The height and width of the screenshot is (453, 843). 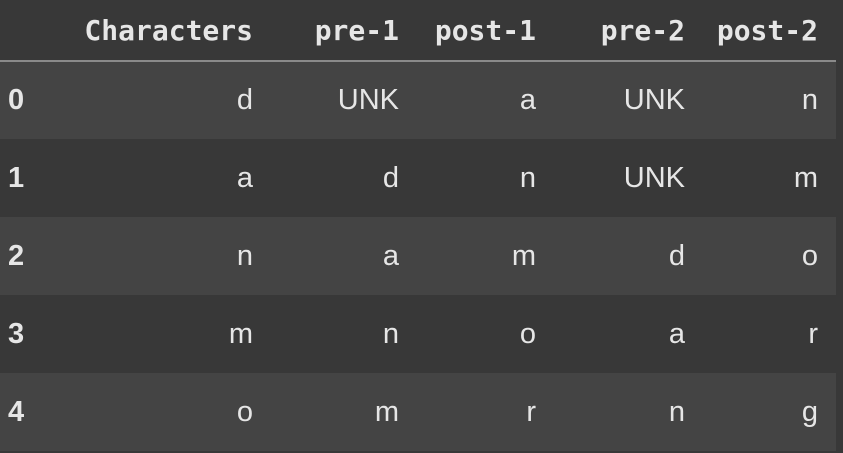 What do you see at coordinates (164, 31) in the screenshot?
I see `column-header: Characters` at bounding box center [164, 31].